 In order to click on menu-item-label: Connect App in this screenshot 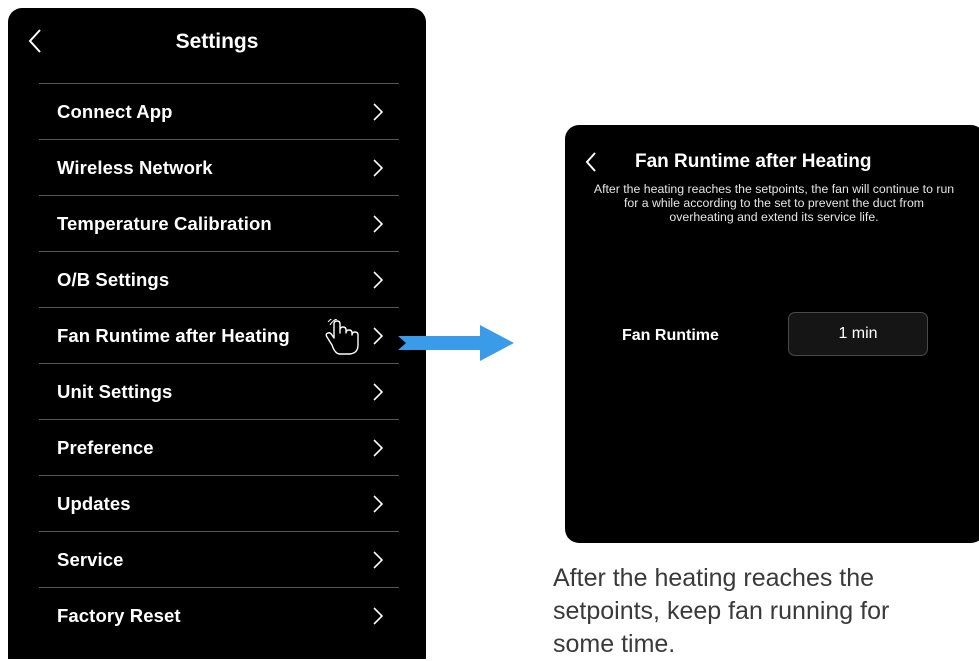, I will do `click(115, 111)`.